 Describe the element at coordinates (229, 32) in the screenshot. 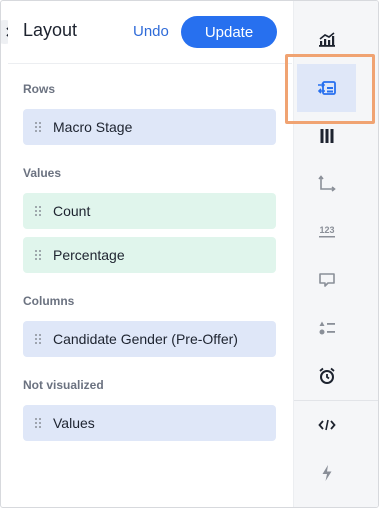

I see `update-button: Update` at that location.